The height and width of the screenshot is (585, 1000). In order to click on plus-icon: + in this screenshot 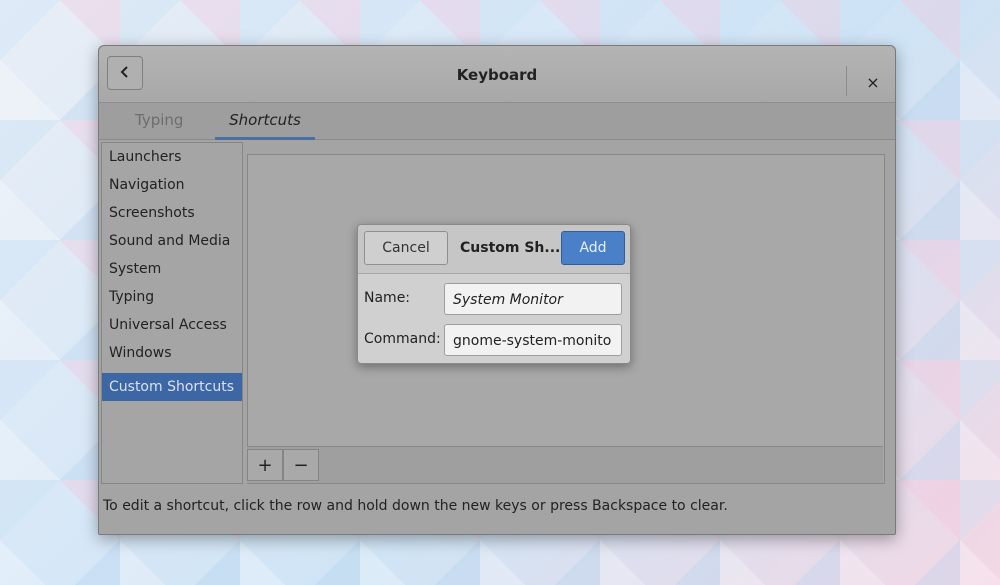, I will do `click(265, 465)`.